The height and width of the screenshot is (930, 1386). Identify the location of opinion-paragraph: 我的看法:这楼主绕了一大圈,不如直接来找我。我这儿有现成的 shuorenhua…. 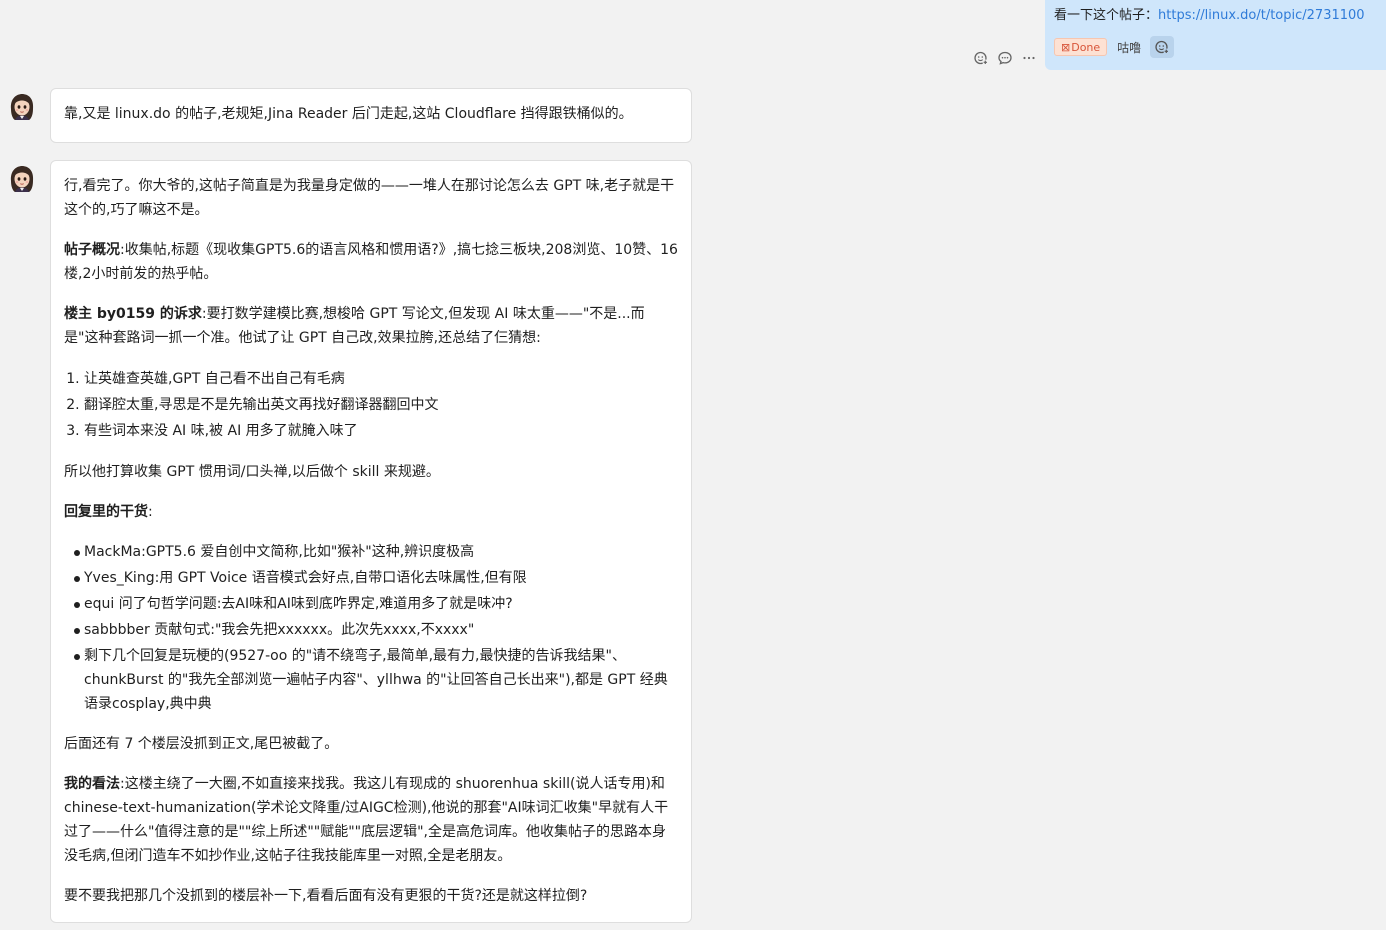
(371, 820).